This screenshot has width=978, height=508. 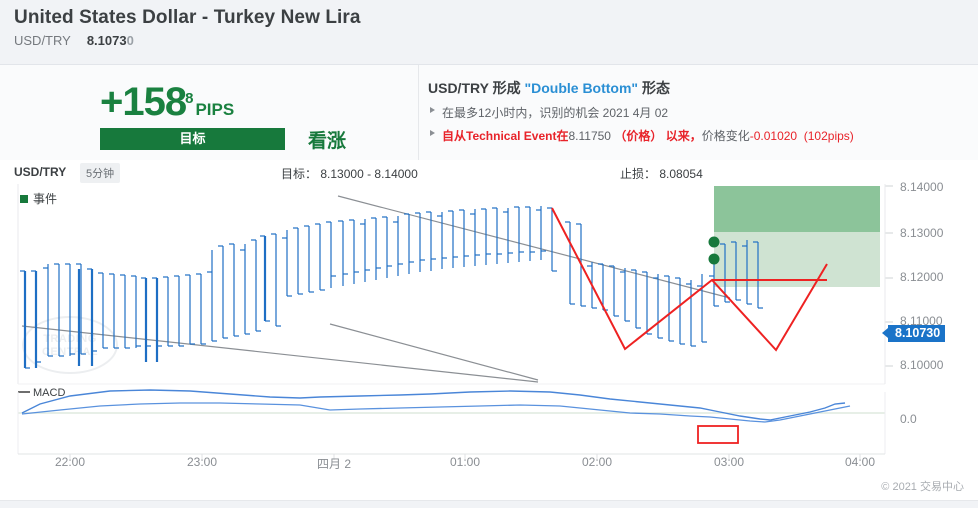 I want to click on event-change-pips: (102pips), so click(x=828, y=136).